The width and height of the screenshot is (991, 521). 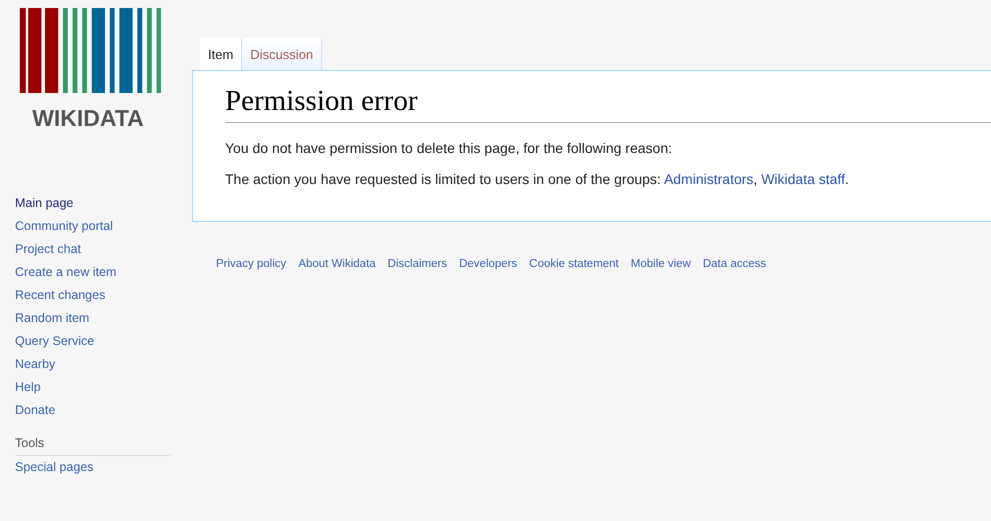 What do you see at coordinates (709, 179) in the screenshot?
I see `group-link: Administrators` at bounding box center [709, 179].